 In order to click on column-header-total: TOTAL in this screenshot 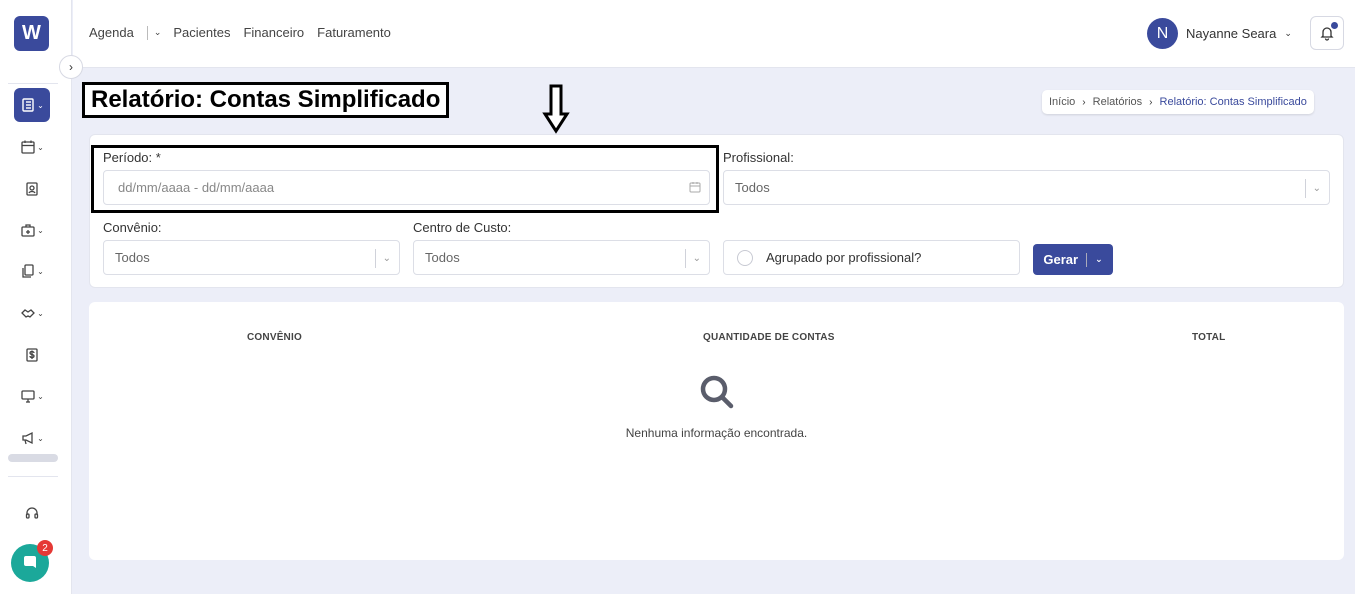, I will do `click(1208, 337)`.